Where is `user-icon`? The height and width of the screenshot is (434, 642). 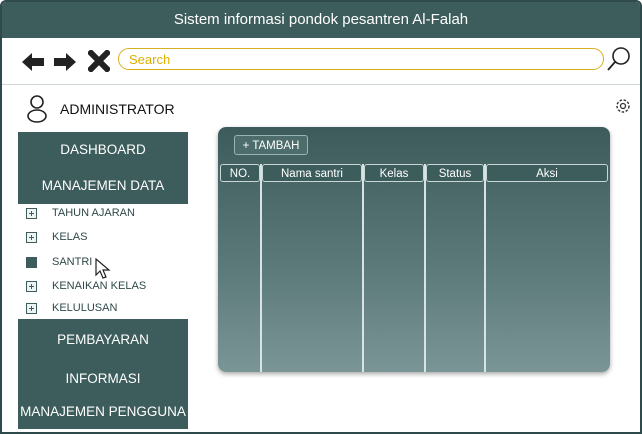
user-icon is located at coordinates (37, 109).